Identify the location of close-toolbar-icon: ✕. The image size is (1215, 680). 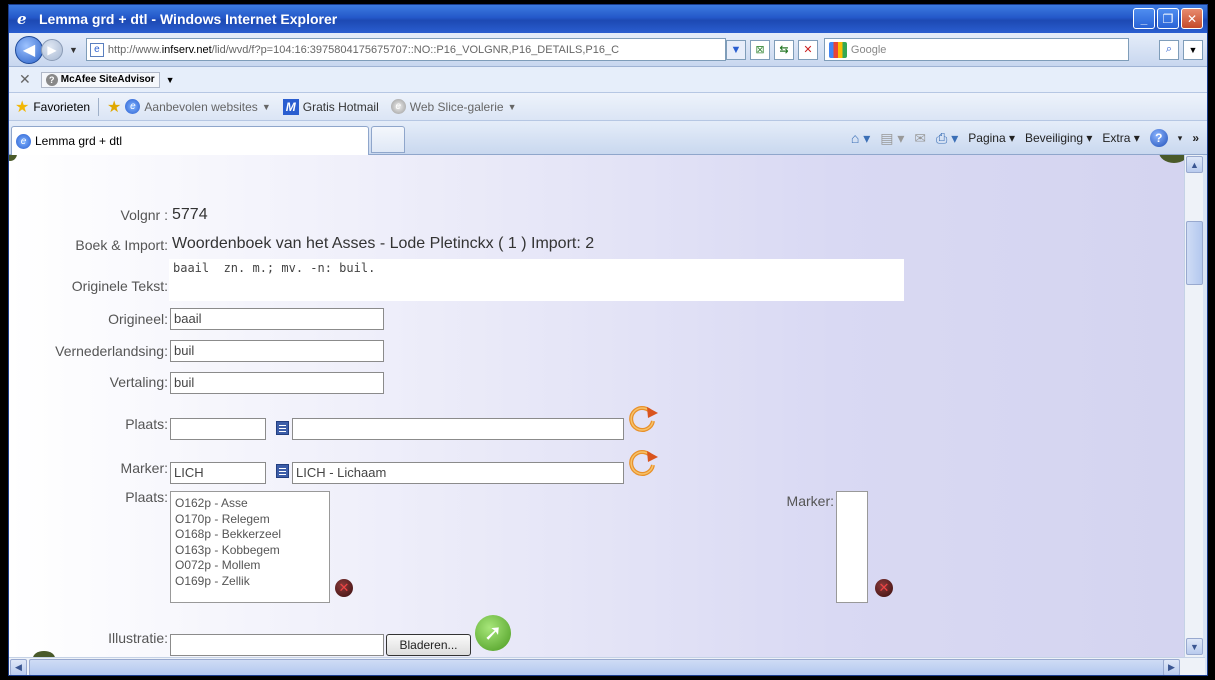
(25, 79).